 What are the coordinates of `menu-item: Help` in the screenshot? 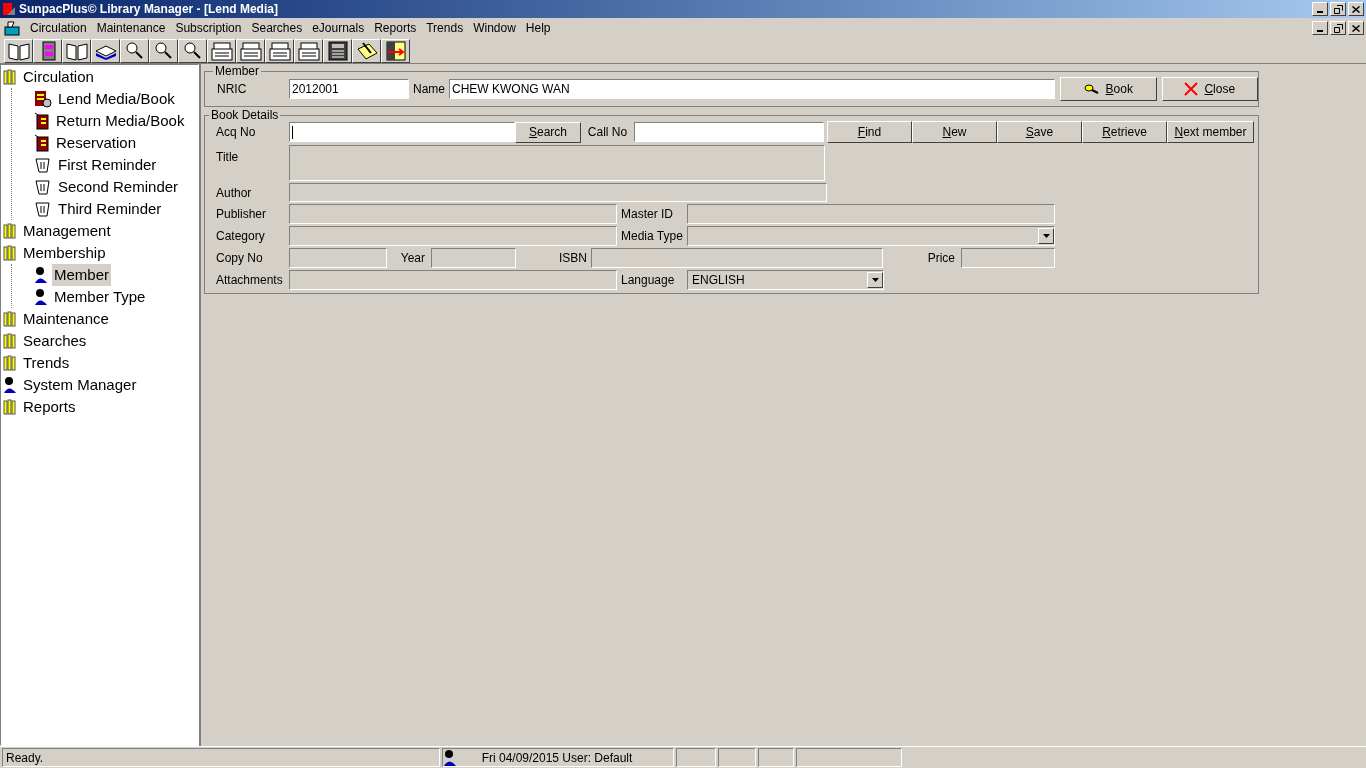 It's located at (538, 28).